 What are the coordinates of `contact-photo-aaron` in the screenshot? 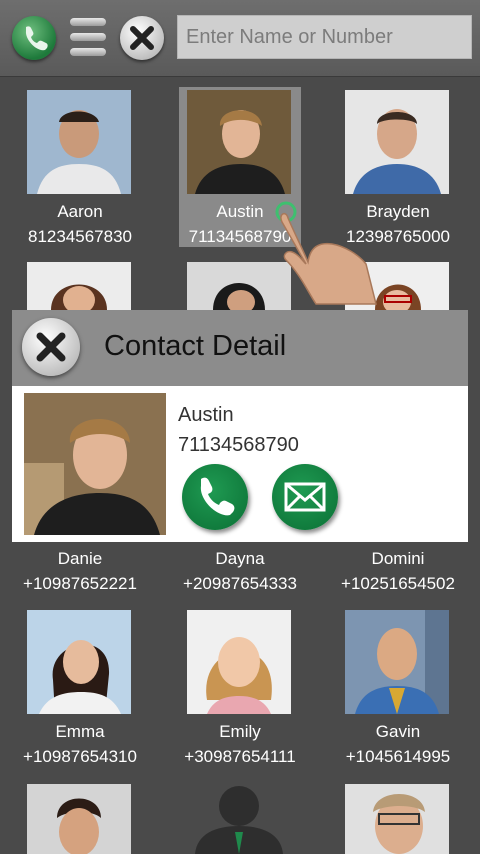 It's located at (79, 142).